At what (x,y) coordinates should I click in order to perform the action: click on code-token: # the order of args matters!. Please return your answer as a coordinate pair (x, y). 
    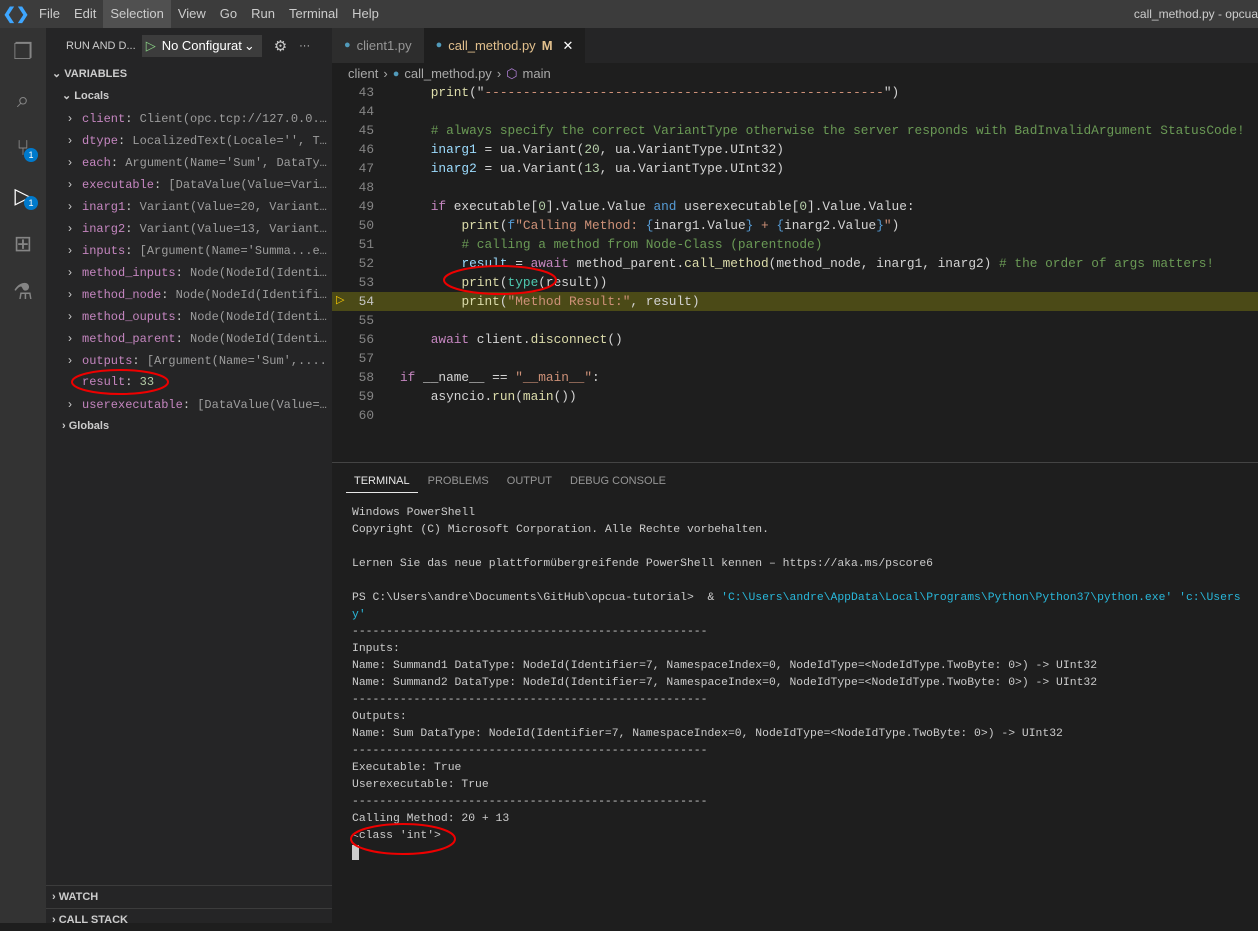
    Looking at the image, I should click on (1107, 263).